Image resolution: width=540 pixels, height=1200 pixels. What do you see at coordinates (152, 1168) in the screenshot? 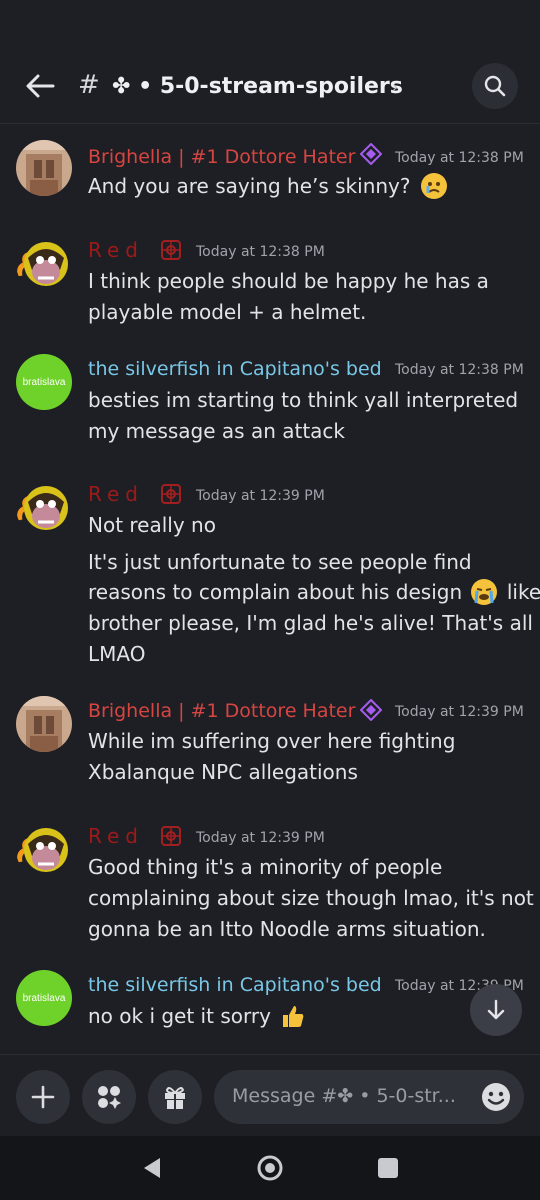
I see `nav-back-icon` at bounding box center [152, 1168].